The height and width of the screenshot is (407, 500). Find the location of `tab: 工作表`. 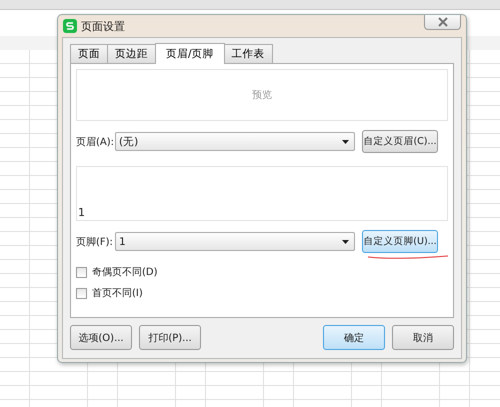

tab: 工作表 is located at coordinates (248, 53).